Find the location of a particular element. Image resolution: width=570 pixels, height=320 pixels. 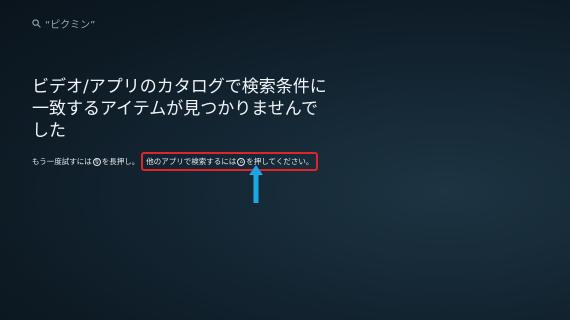

annotation-arrow-icon is located at coordinates (256, 186).